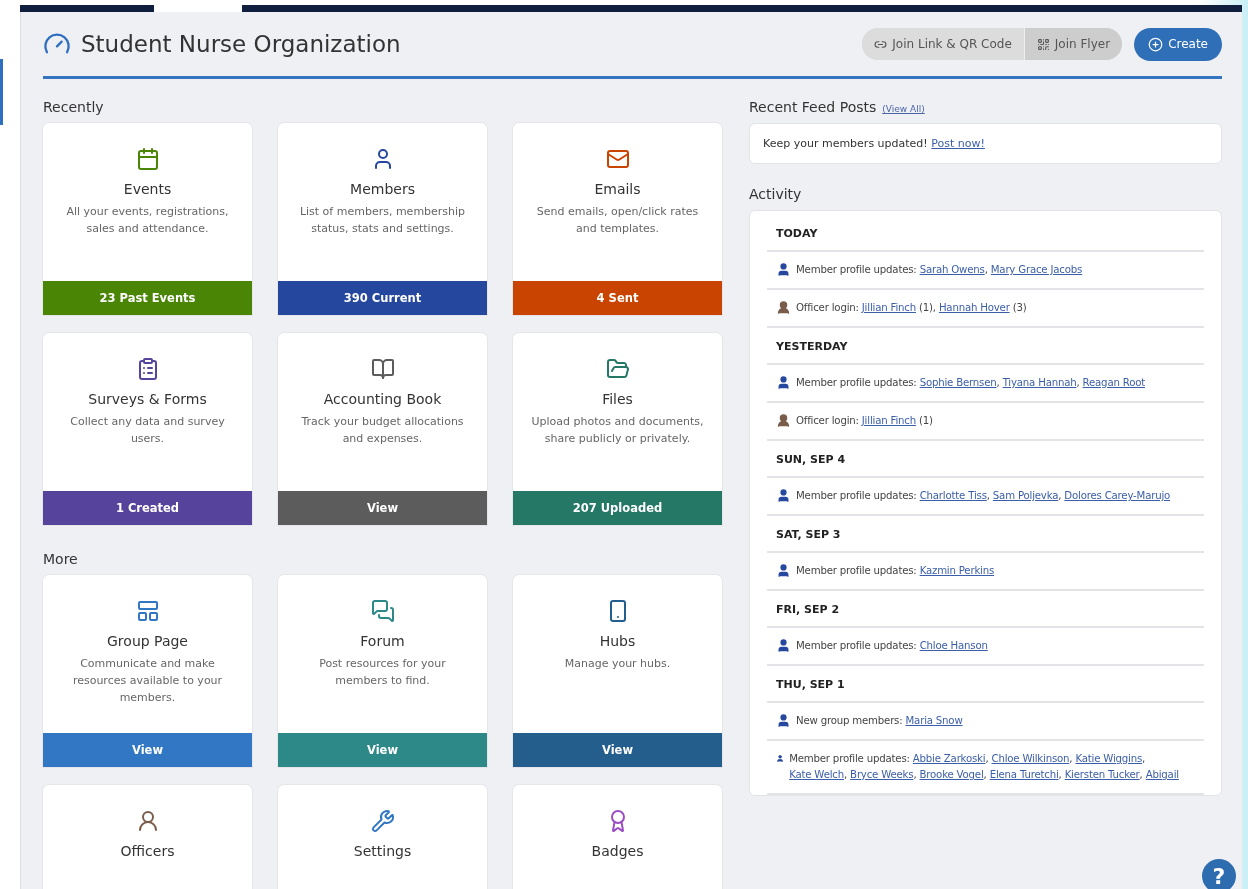  What do you see at coordinates (1039, 382) in the screenshot?
I see `name-link: Tiyana Hannah` at bounding box center [1039, 382].